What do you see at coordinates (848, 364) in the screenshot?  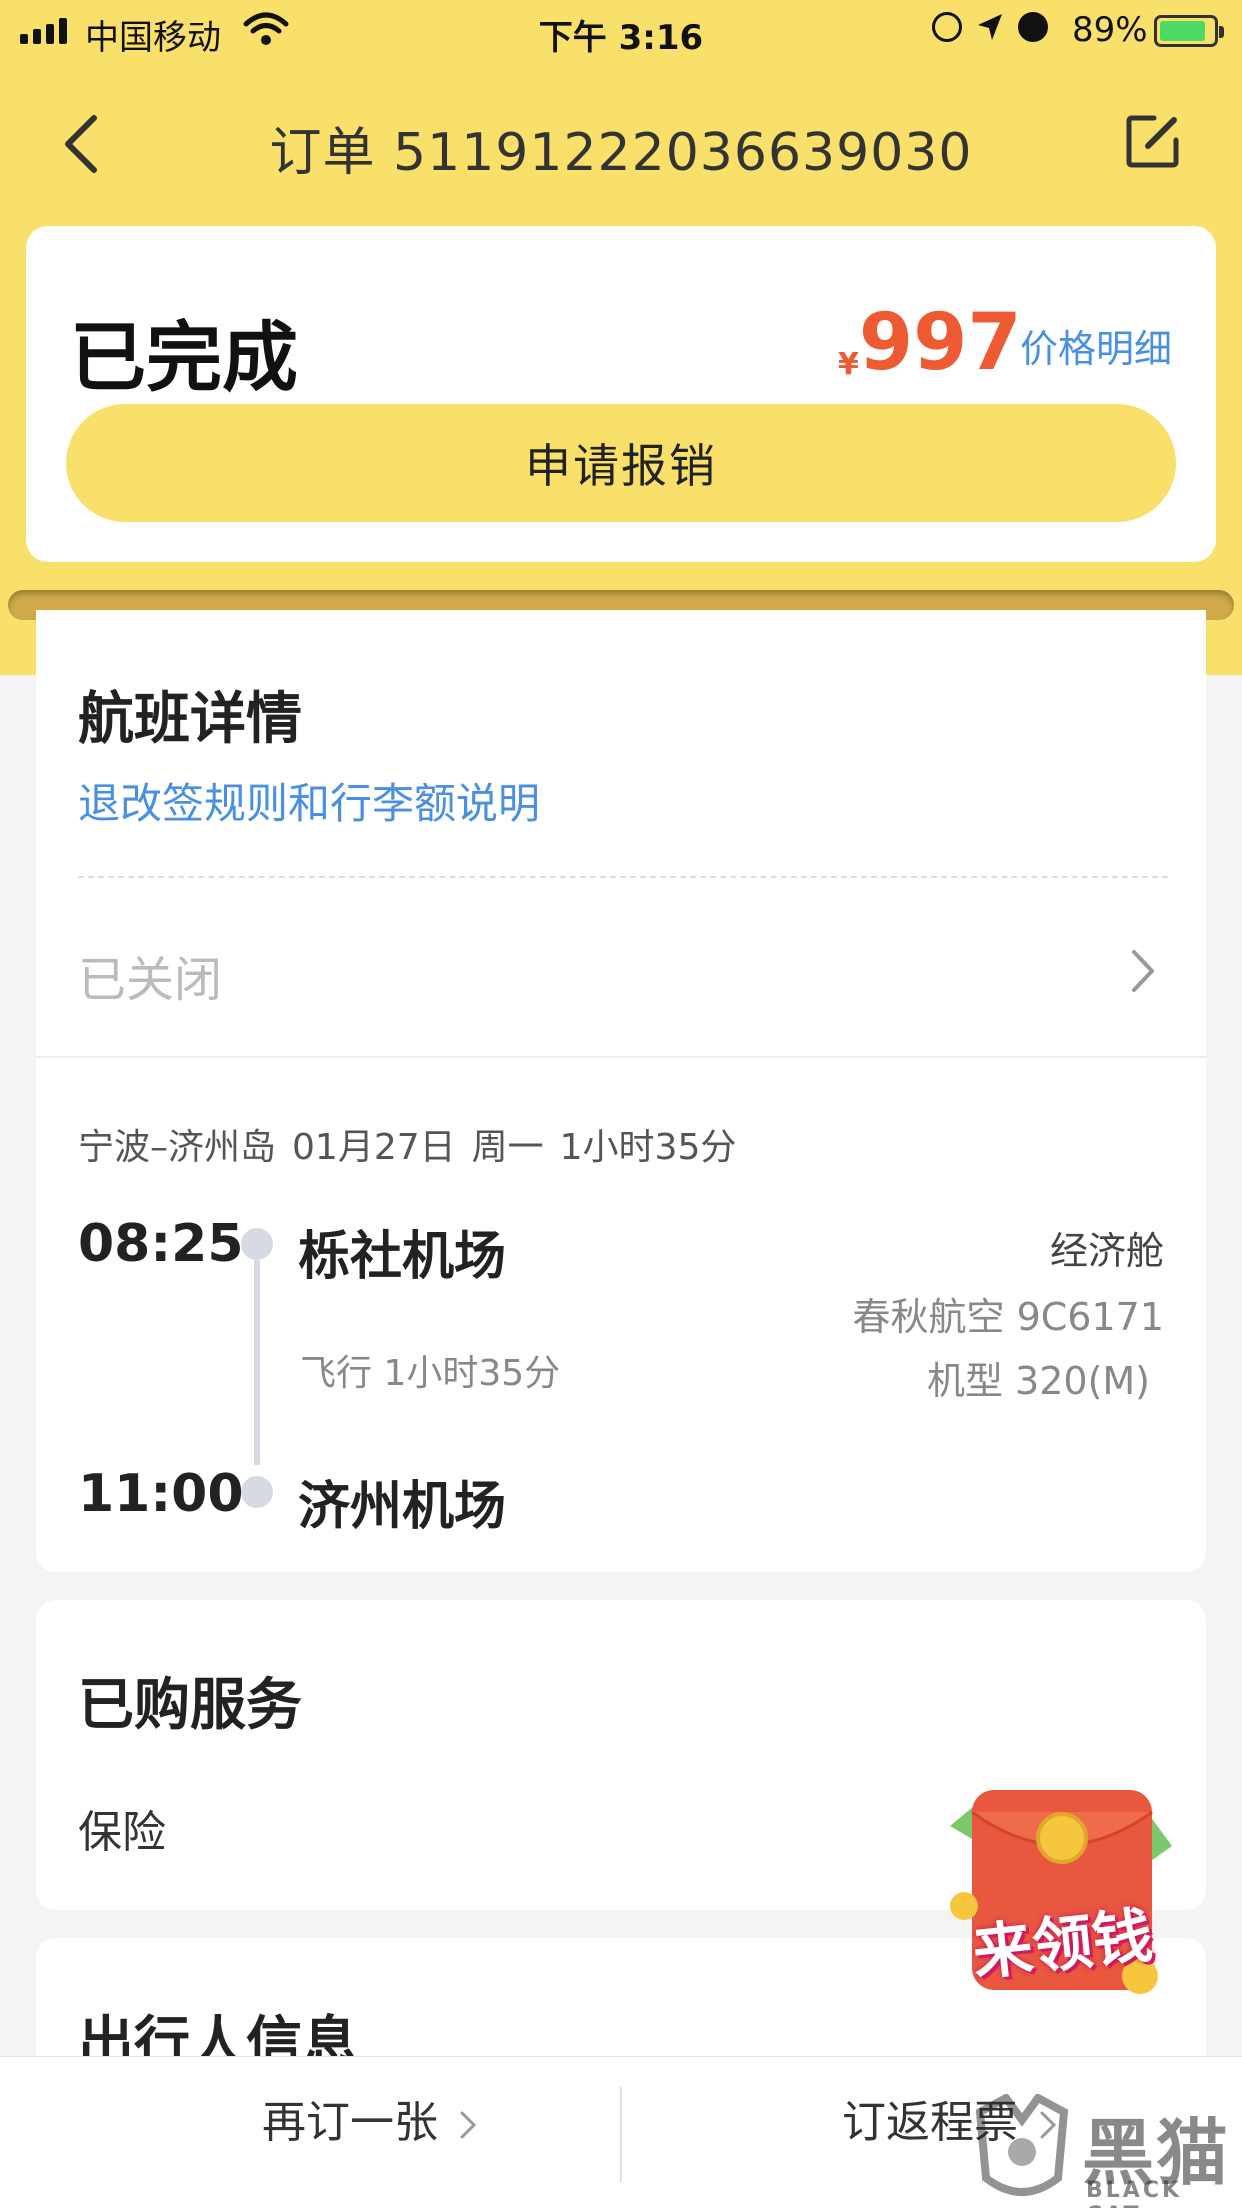 I see `currency-symbol: ¥` at bounding box center [848, 364].